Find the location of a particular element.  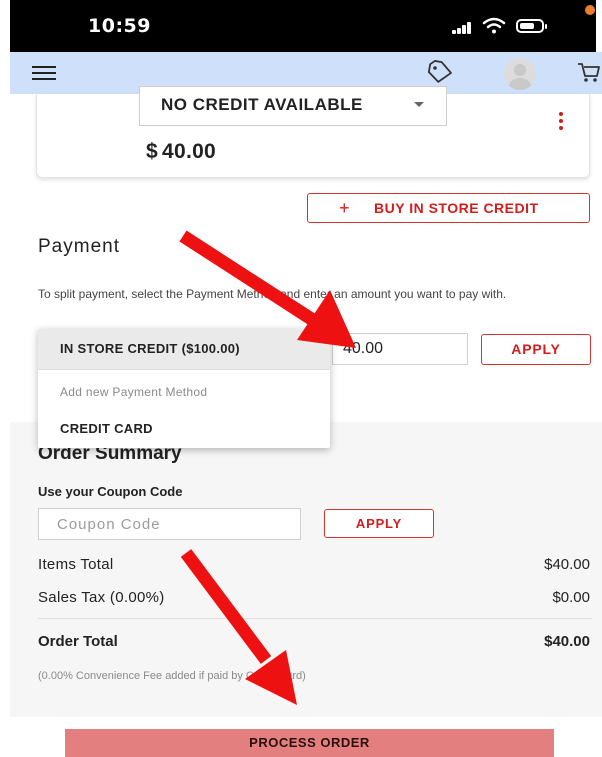

sales-tax-value: $0.00 is located at coordinates (571, 597).